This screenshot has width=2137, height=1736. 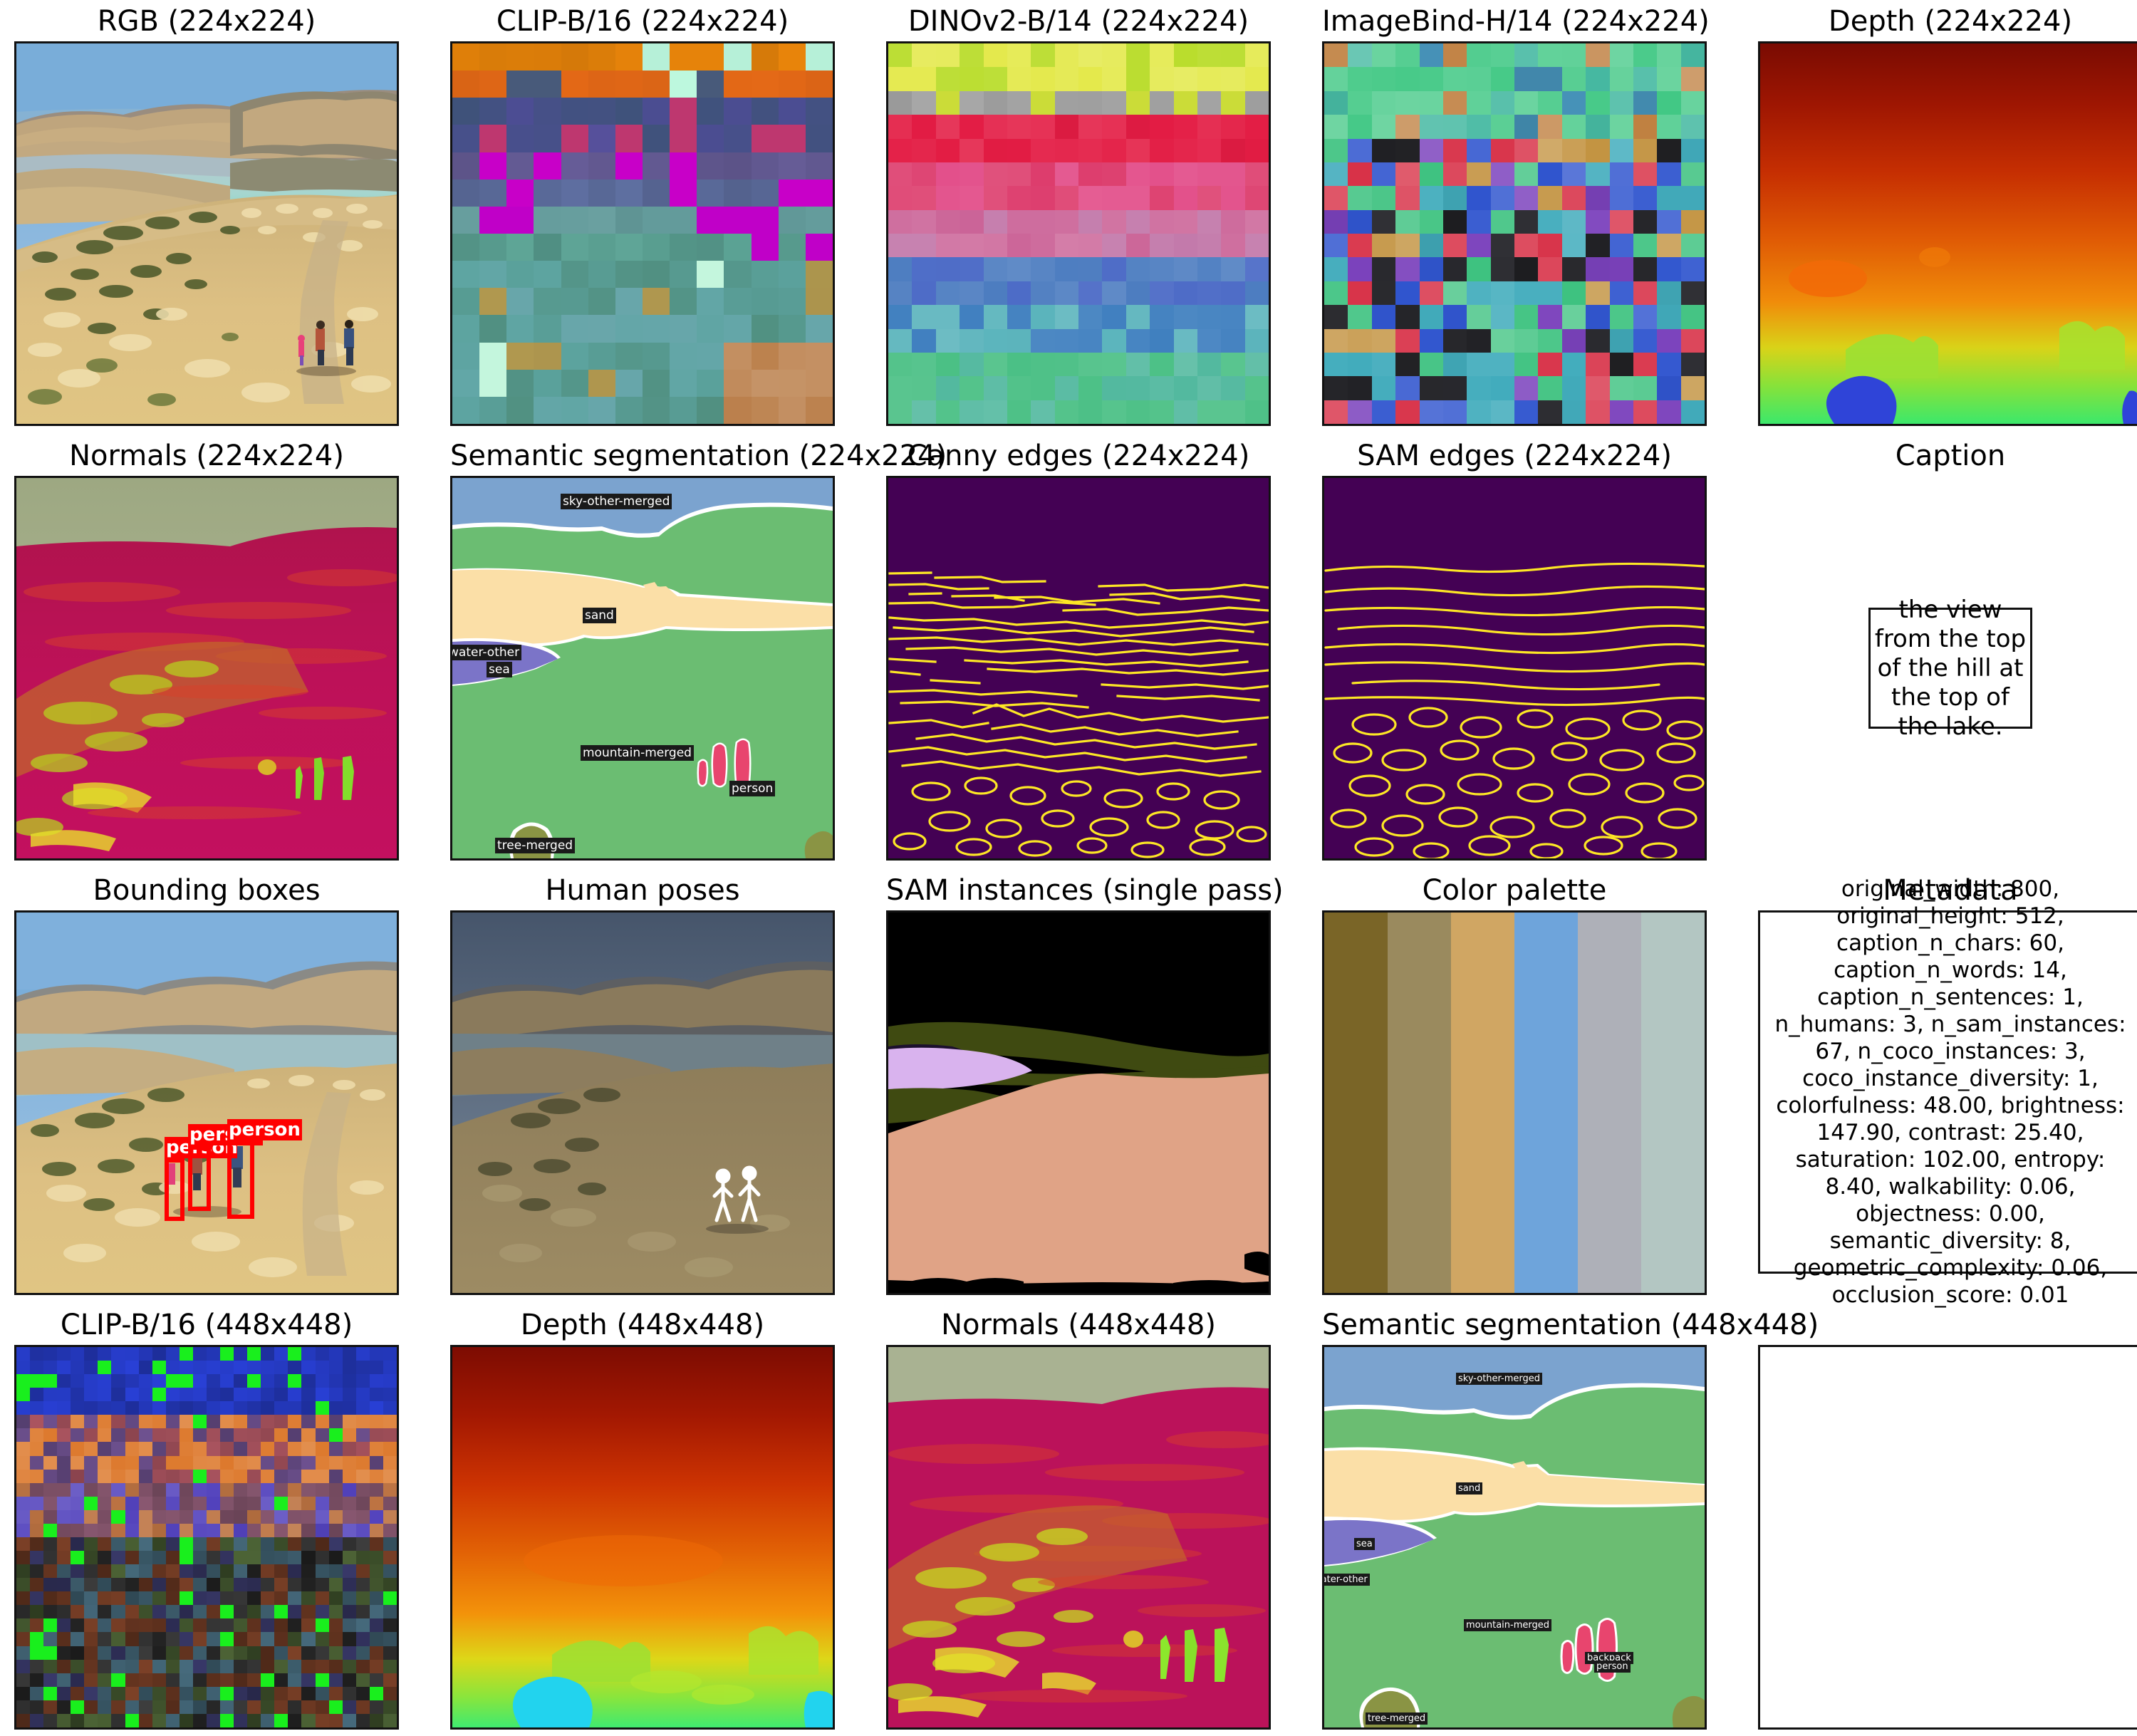 I want to click on normals448-image, so click(x=1078, y=1537).